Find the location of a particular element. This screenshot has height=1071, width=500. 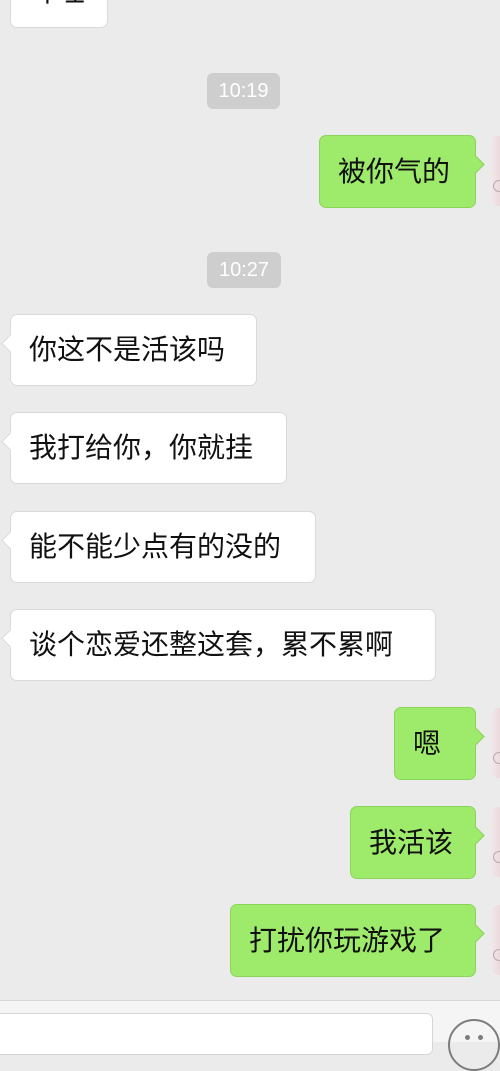

message-text: 能不能少点有的没的 is located at coordinates (155, 546).